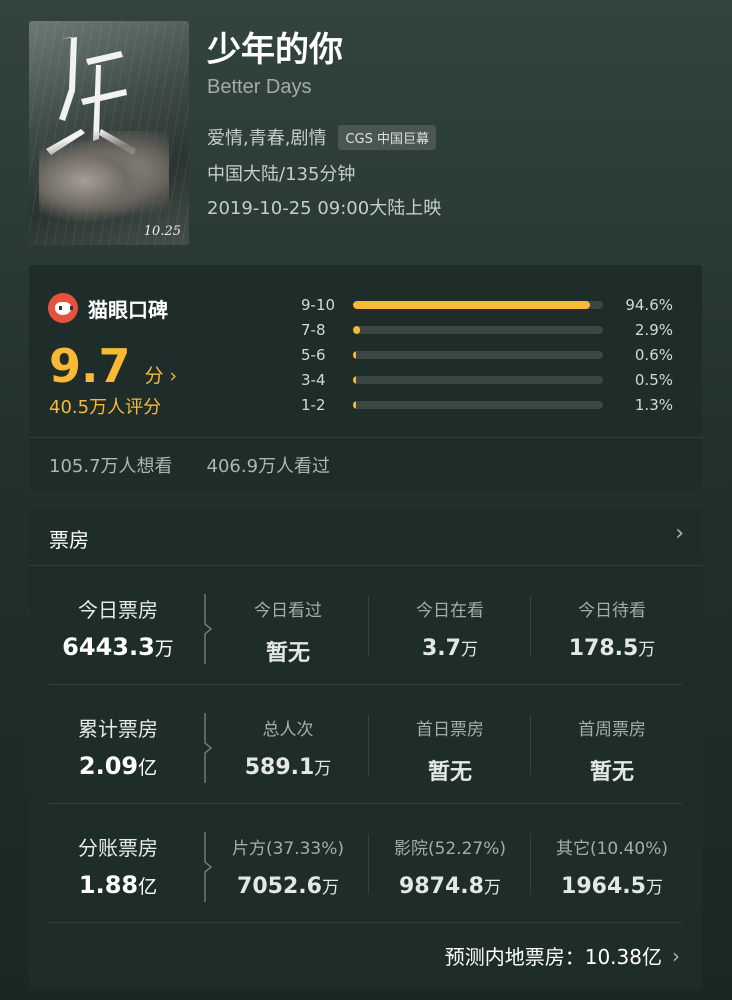 This screenshot has height=1000, width=732. Describe the element at coordinates (612, 628) in the screenshot. I see `boxoffice-sub: 今日待看 178.5万` at that location.